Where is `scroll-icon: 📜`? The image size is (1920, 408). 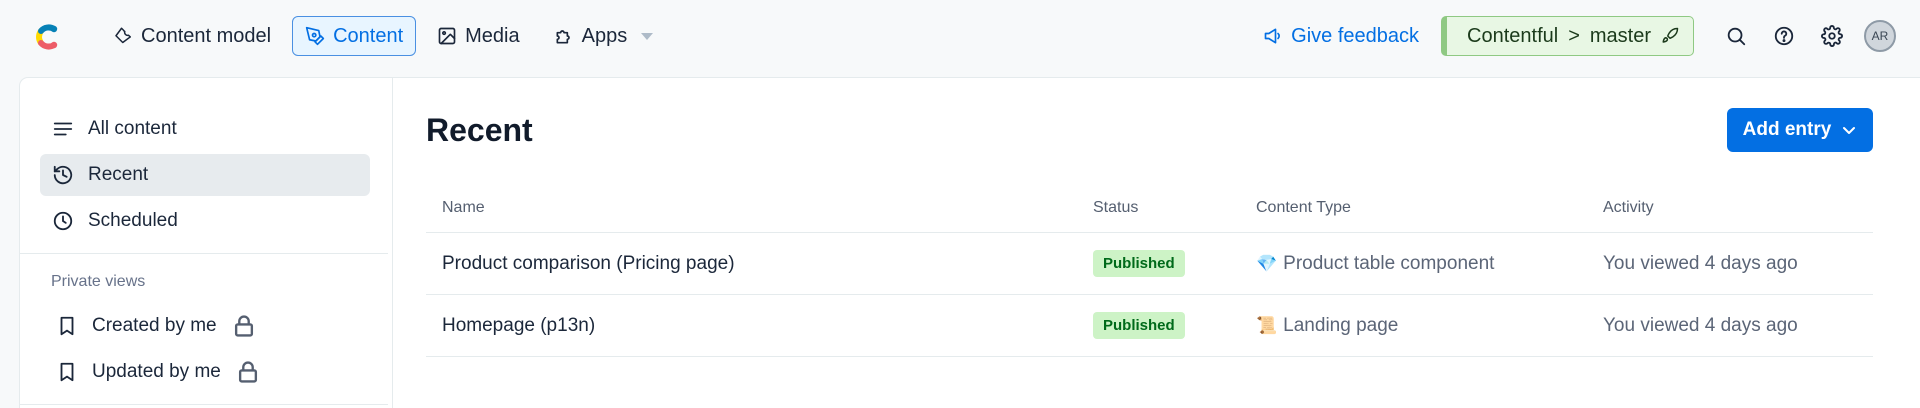
scroll-icon: 📜 is located at coordinates (1267, 325).